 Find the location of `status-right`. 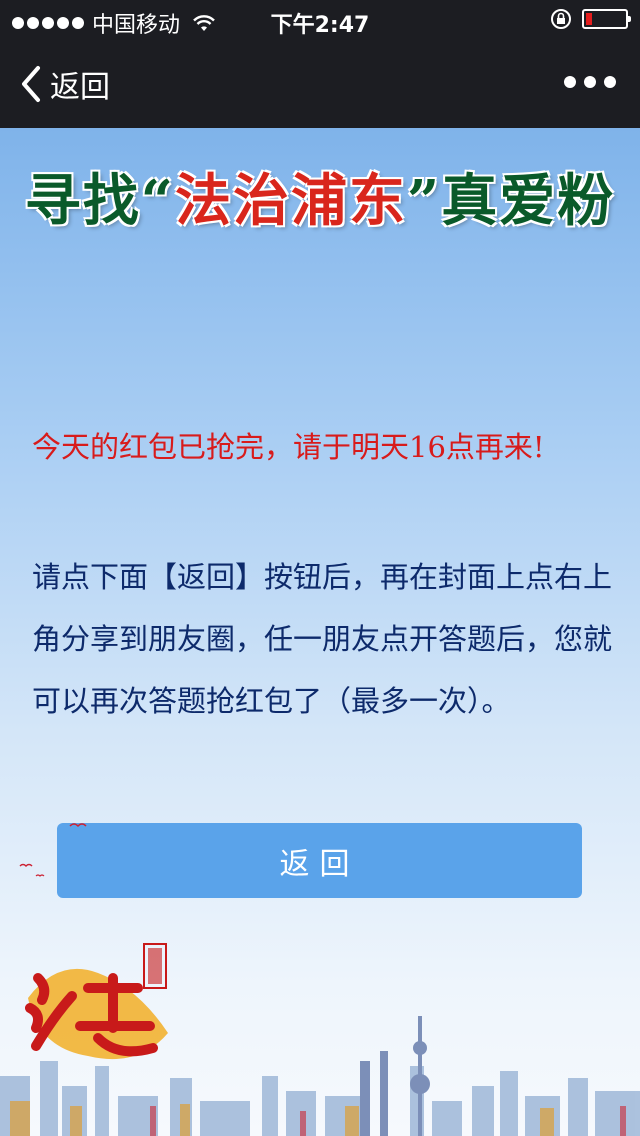

status-right is located at coordinates (590, 19).